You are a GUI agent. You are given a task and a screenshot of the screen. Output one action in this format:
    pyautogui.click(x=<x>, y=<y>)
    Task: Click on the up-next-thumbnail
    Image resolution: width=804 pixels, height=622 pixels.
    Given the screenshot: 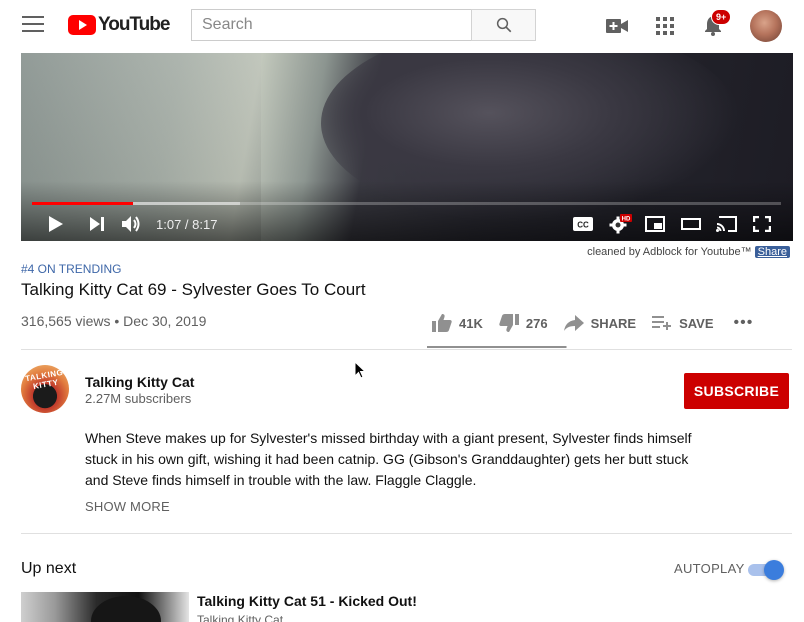 What is the action you would take?
    pyautogui.click(x=105, y=607)
    